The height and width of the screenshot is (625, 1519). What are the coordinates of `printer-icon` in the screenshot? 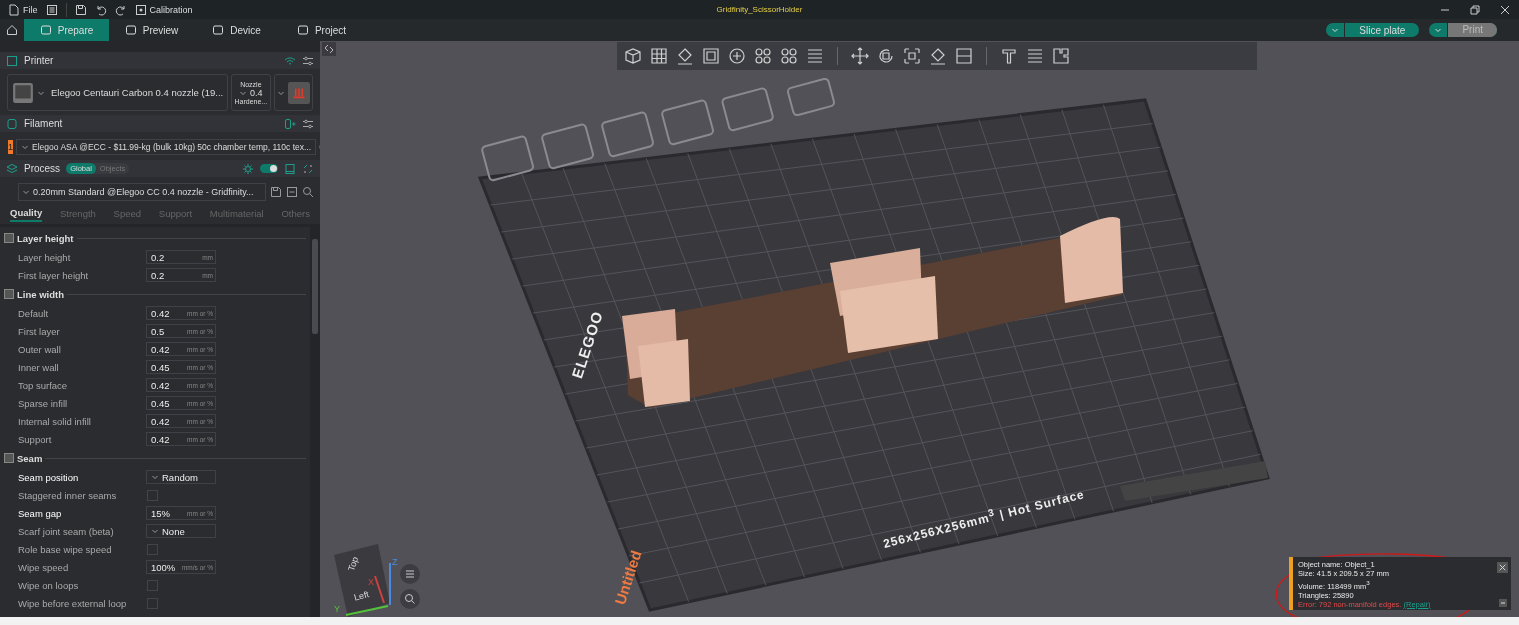 It's located at (12, 60).